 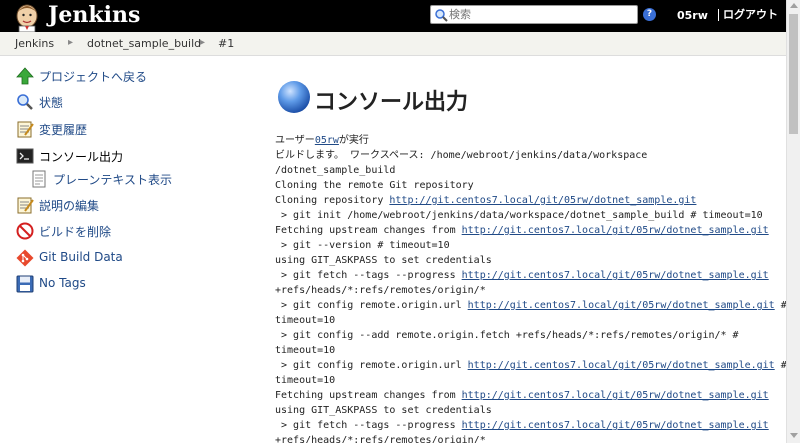 I want to click on breadcrumb-build: #1, so click(x=226, y=43).